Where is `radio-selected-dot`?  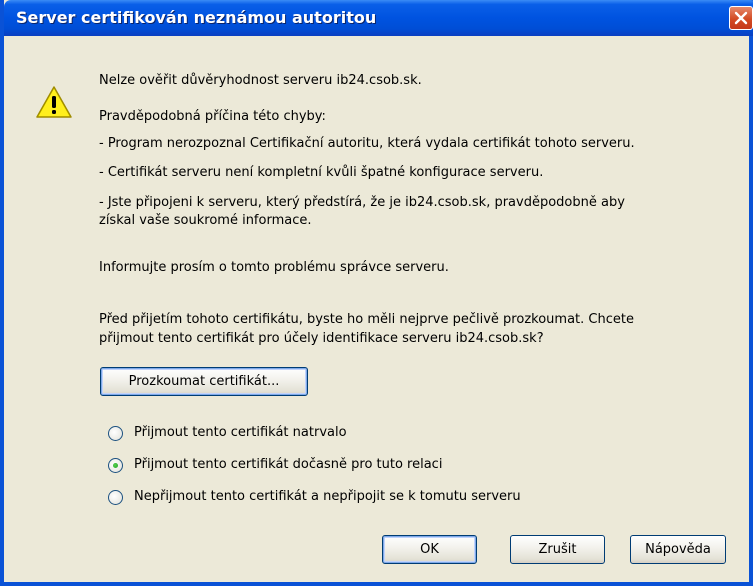
radio-selected-dot is located at coordinates (115, 465).